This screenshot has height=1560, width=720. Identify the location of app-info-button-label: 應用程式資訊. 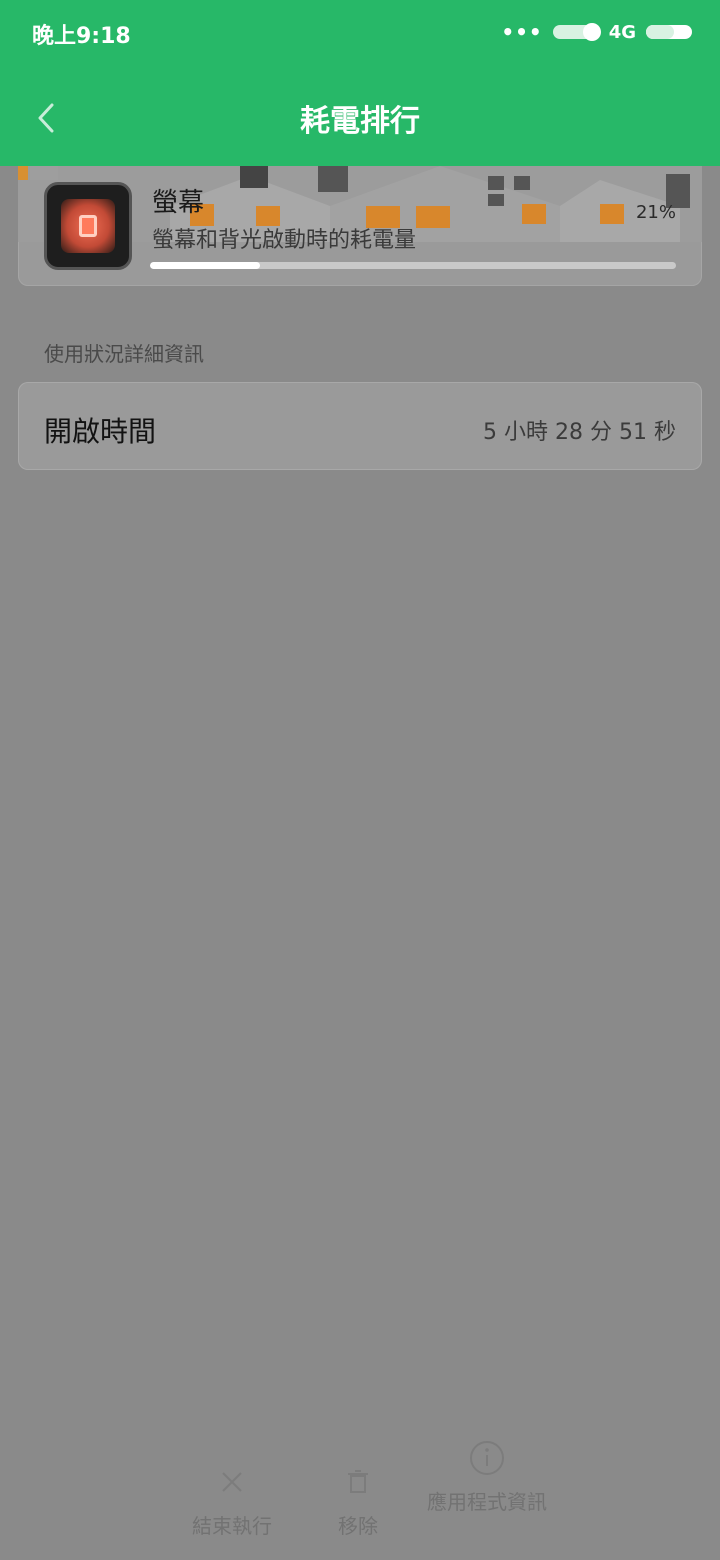
(487, 1502).